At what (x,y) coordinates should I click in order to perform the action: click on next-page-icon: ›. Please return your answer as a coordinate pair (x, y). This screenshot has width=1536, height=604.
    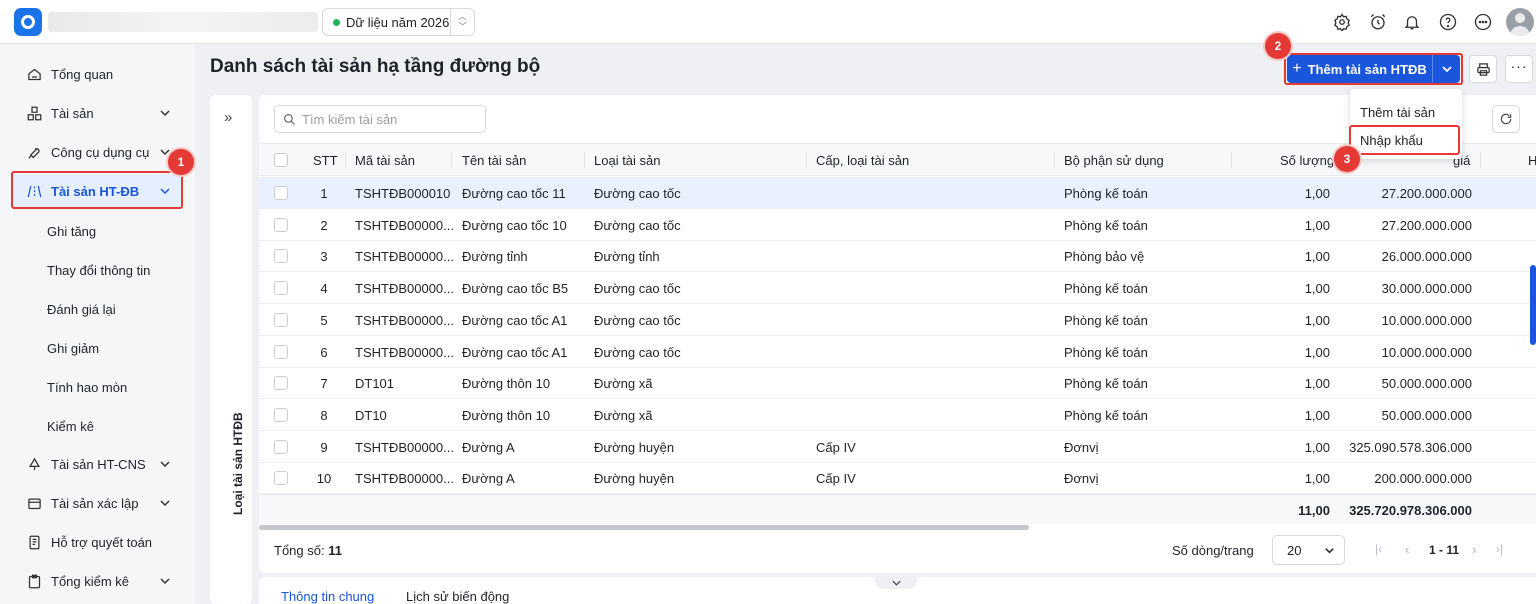
    Looking at the image, I should click on (1474, 549).